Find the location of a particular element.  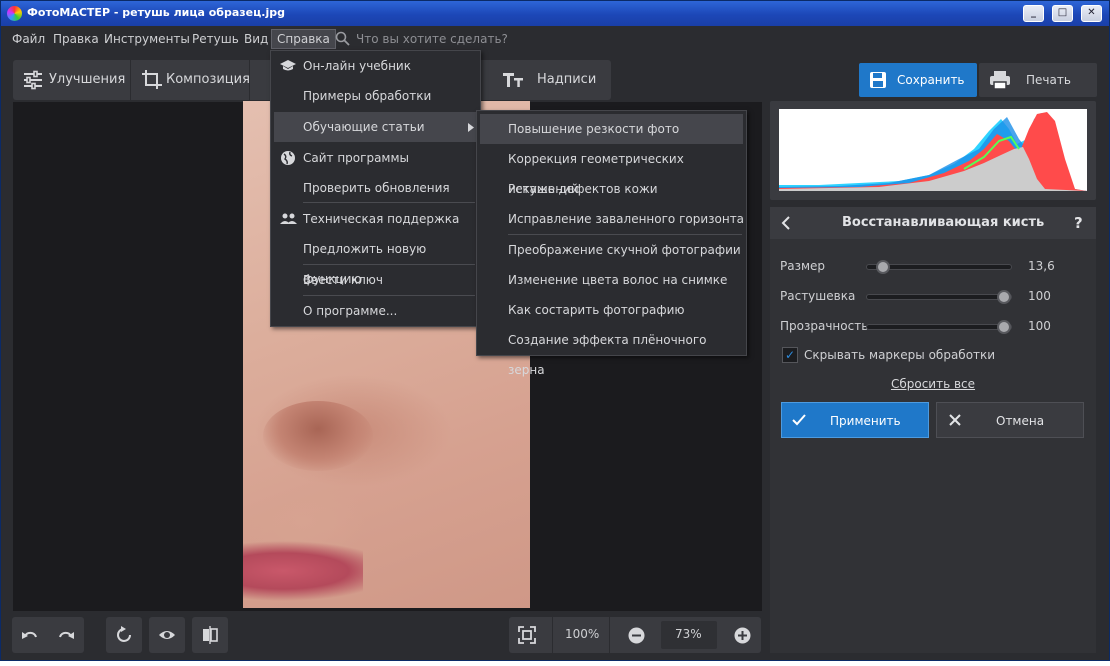

menu-item-suggest-feature: Предложить новую функцию is located at coordinates (375, 260).